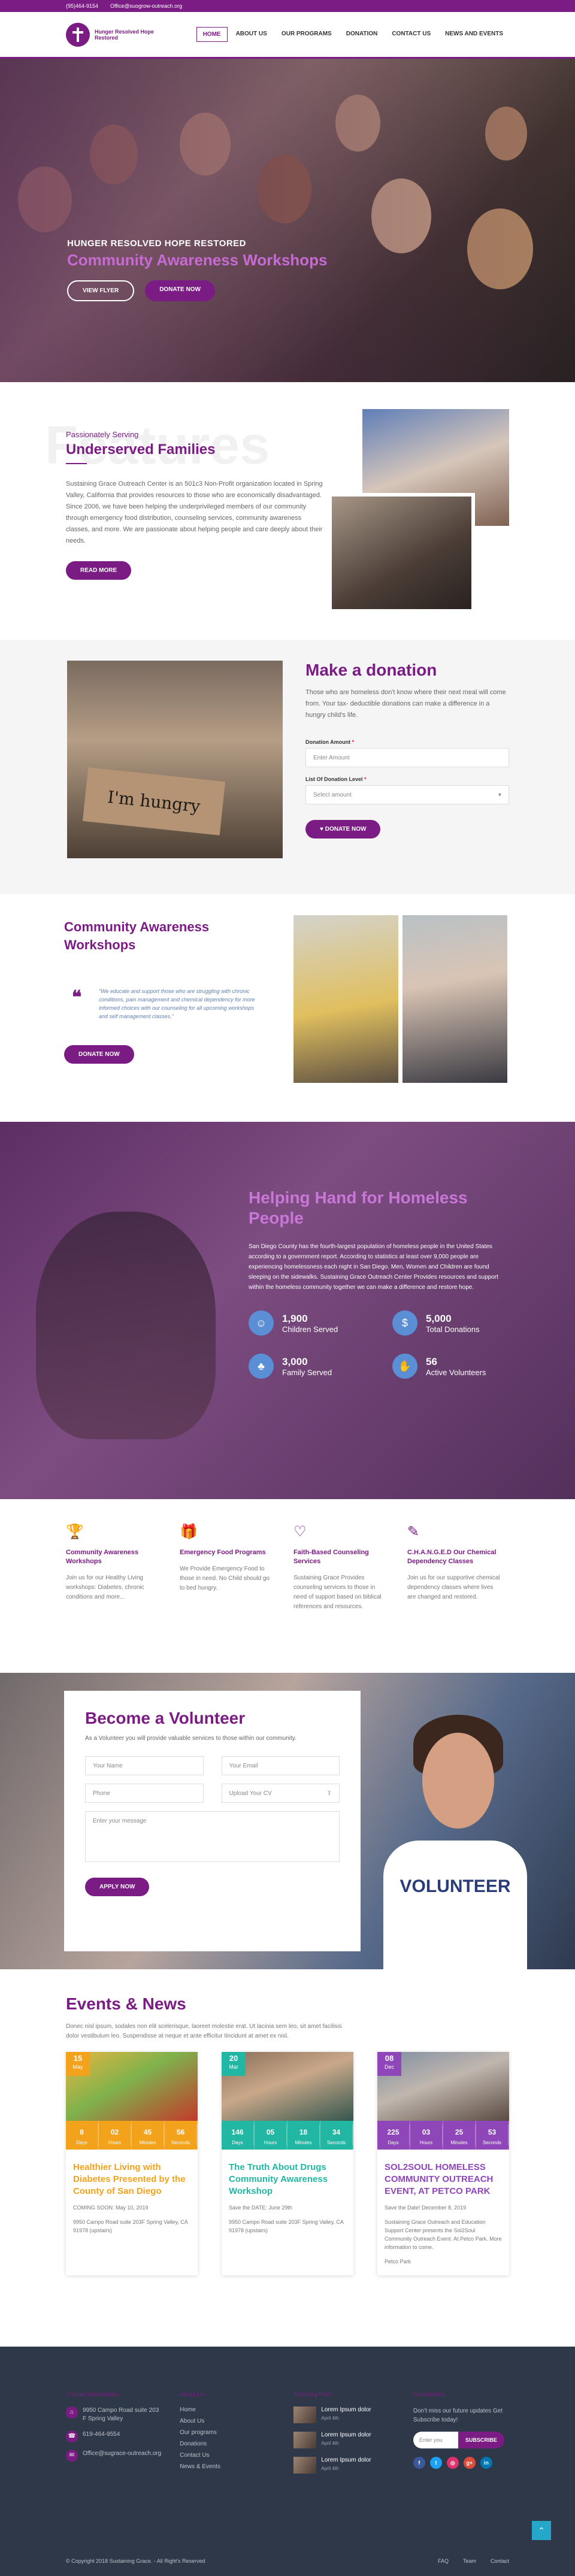 Image resolution: width=575 pixels, height=2576 pixels. What do you see at coordinates (280, 1793) in the screenshot?
I see `cv-upload-field: Upload Your CV ⇪` at bounding box center [280, 1793].